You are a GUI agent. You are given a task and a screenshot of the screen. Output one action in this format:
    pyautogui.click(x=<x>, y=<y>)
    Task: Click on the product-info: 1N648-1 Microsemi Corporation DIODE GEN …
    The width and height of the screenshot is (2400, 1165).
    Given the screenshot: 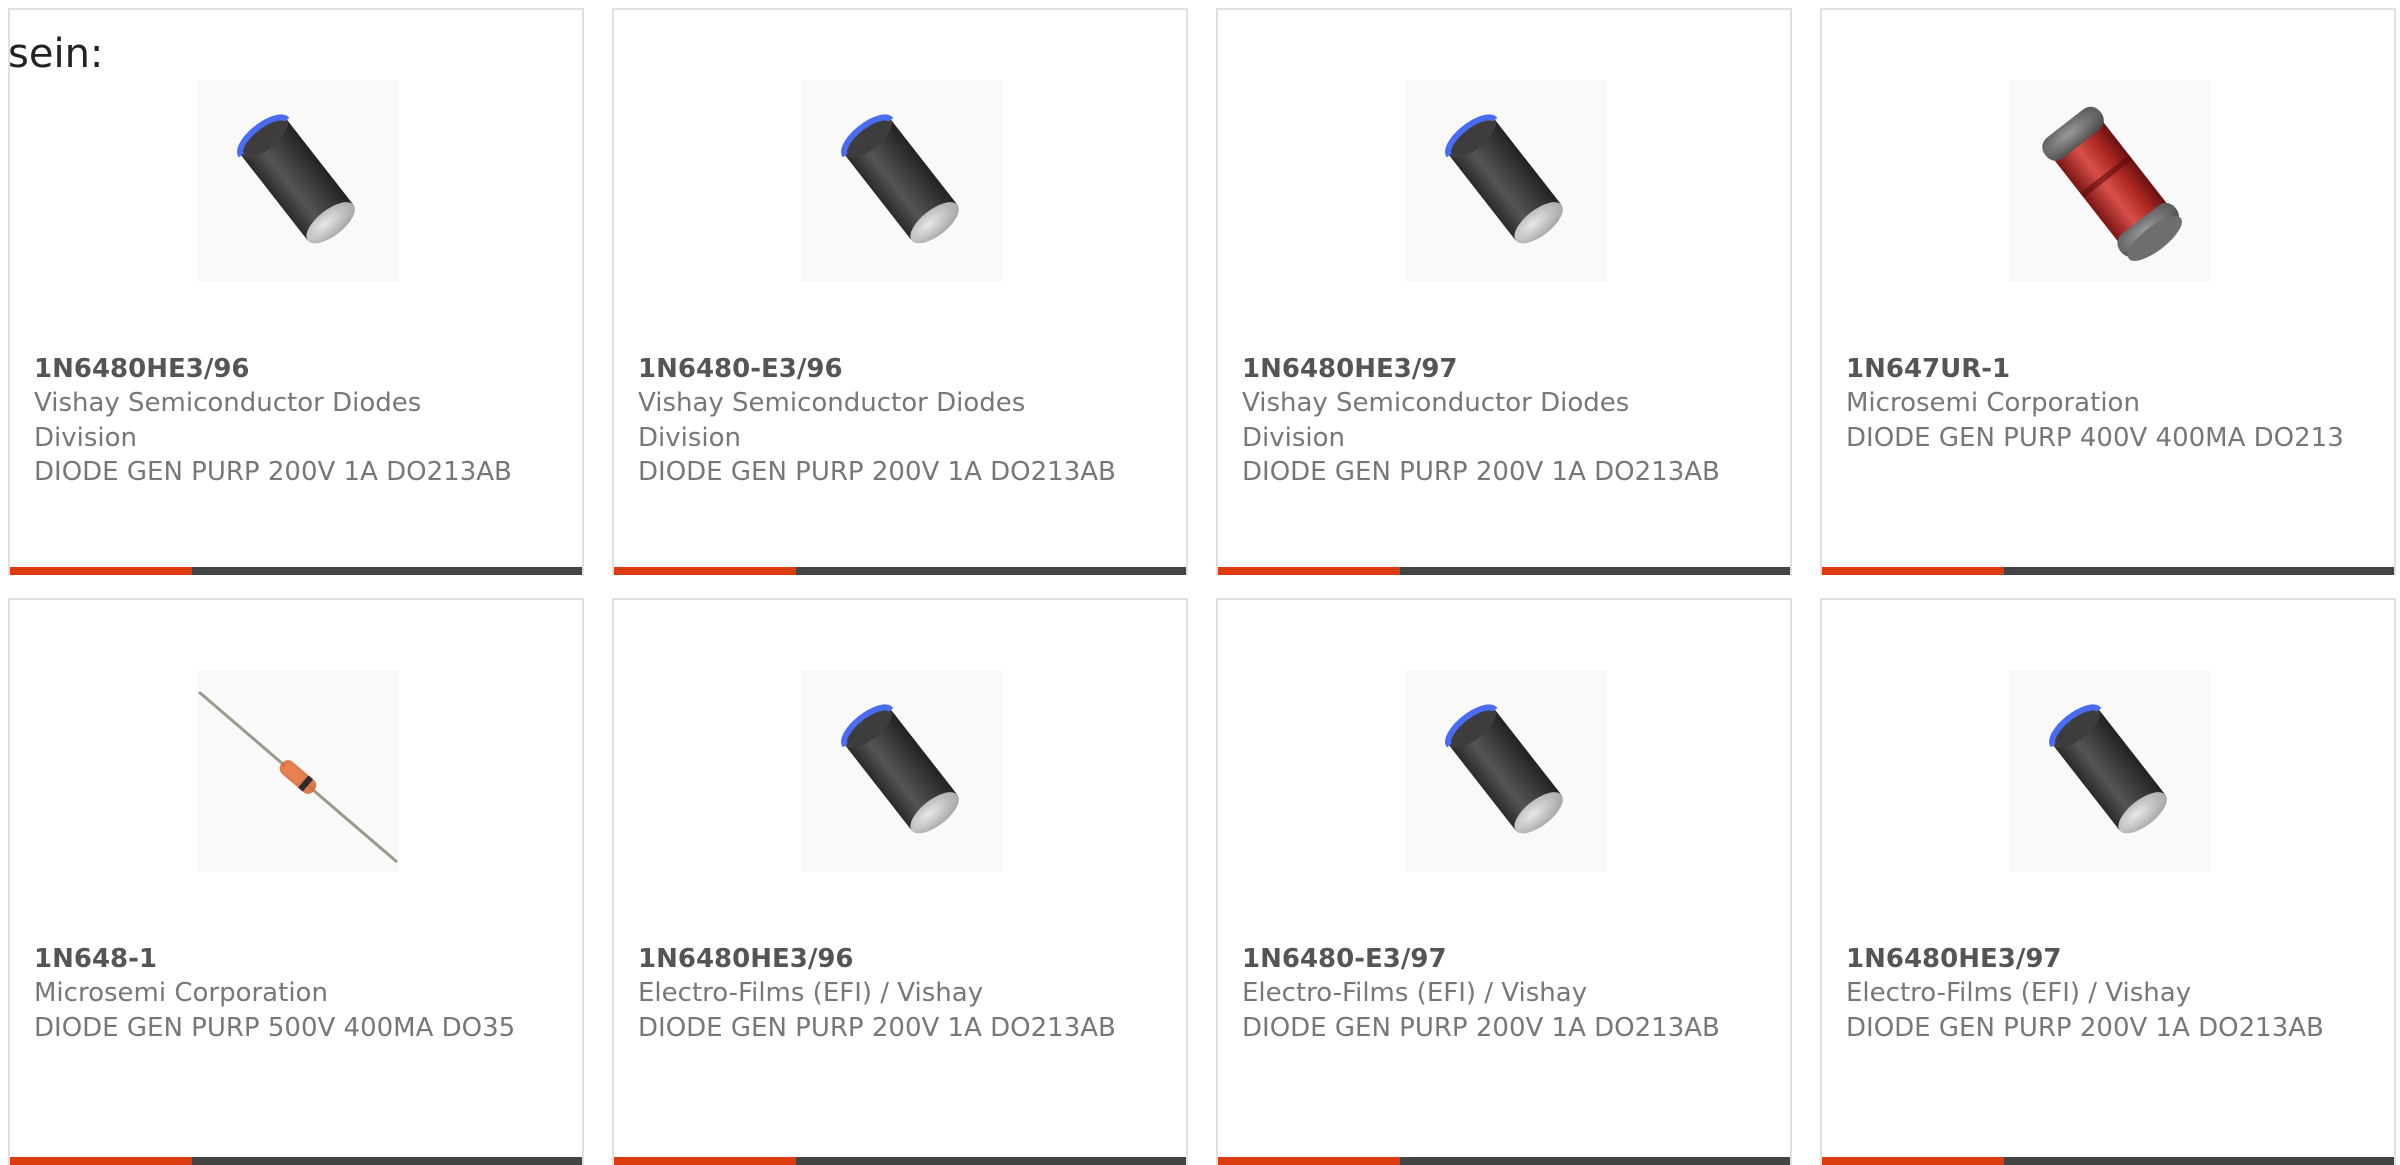 What is the action you would take?
    pyautogui.click(x=294, y=993)
    